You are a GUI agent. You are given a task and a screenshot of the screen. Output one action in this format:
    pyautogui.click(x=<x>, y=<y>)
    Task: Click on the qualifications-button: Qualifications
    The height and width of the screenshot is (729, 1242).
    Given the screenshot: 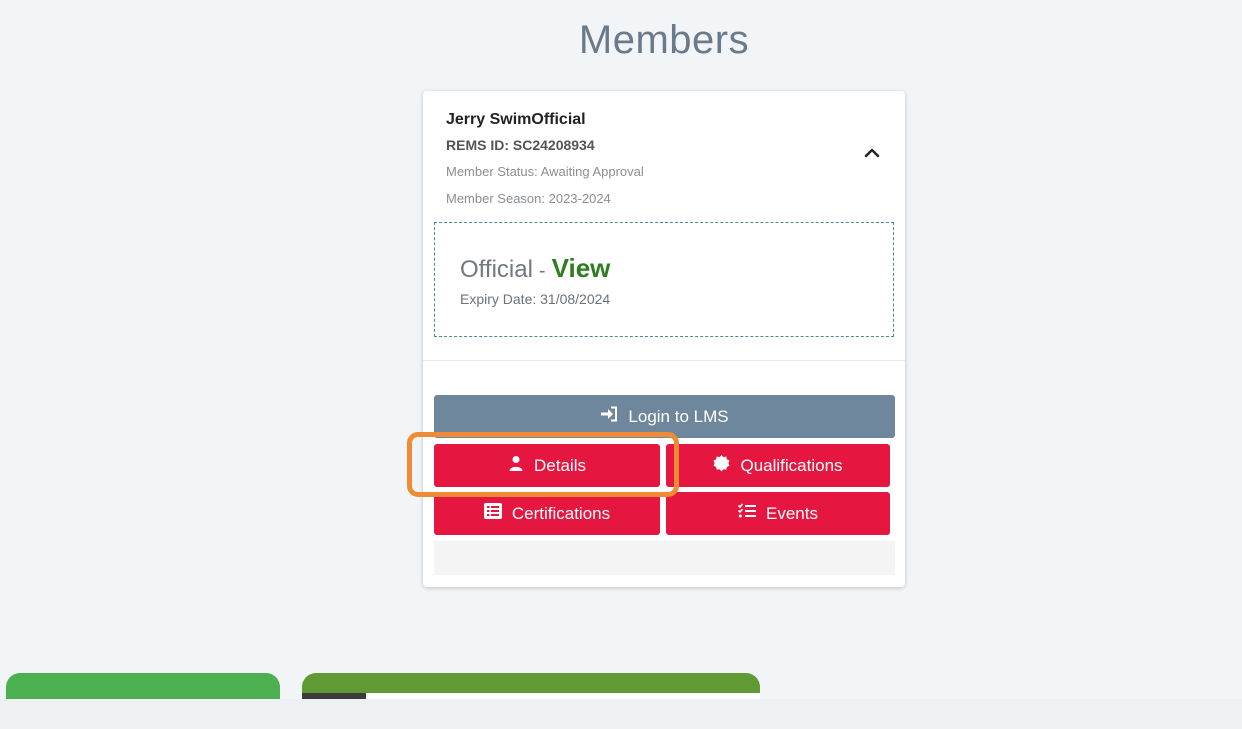 What is the action you would take?
    pyautogui.click(x=778, y=465)
    